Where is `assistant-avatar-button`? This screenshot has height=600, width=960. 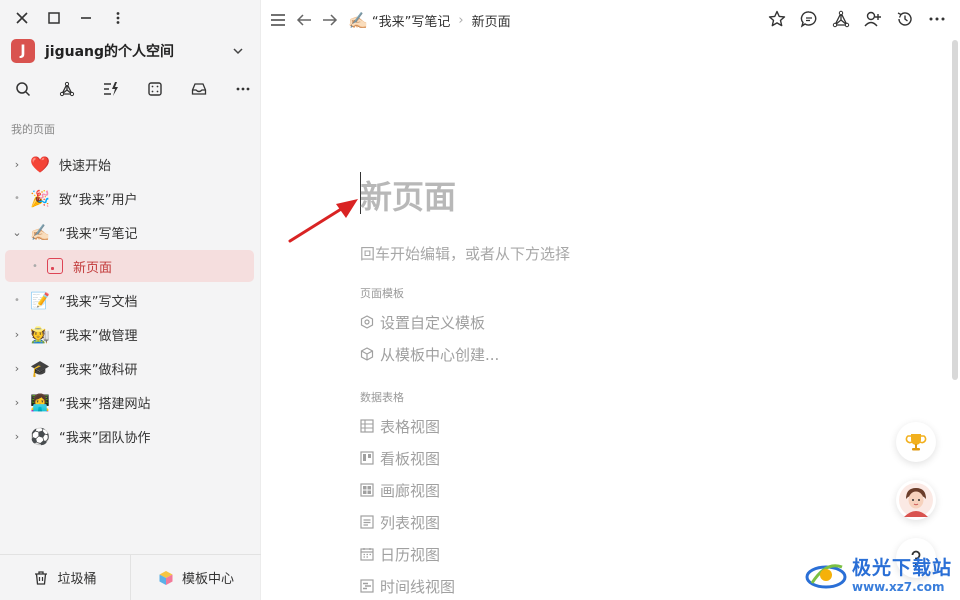
assistant-avatar-button is located at coordinates (916, 500).